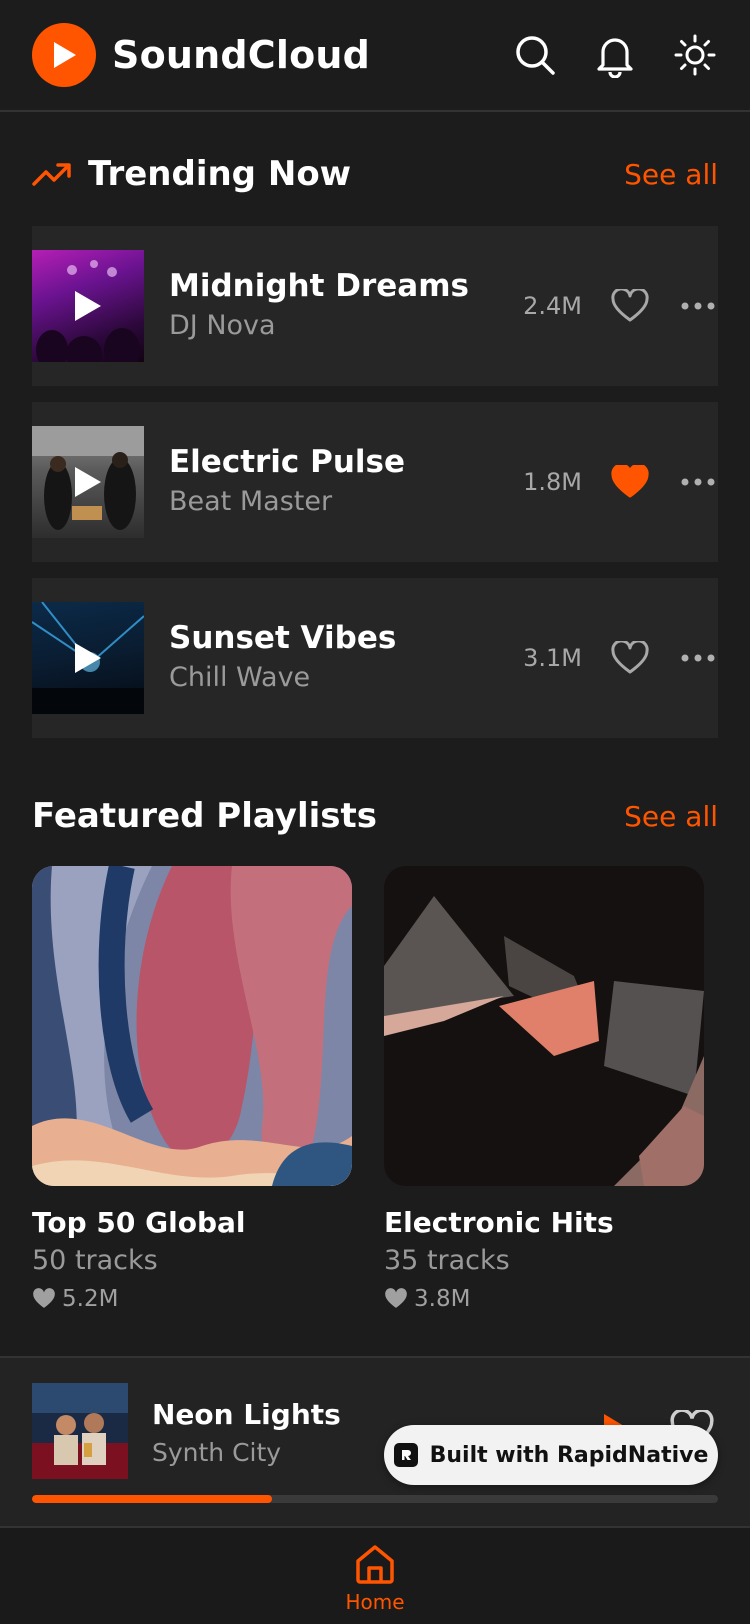 The width and height of the screenshot is (750, 1624). Describe the element at coordinates (287, 462) in the screenshot. I see `track-title: Electric Pulse` at that location.